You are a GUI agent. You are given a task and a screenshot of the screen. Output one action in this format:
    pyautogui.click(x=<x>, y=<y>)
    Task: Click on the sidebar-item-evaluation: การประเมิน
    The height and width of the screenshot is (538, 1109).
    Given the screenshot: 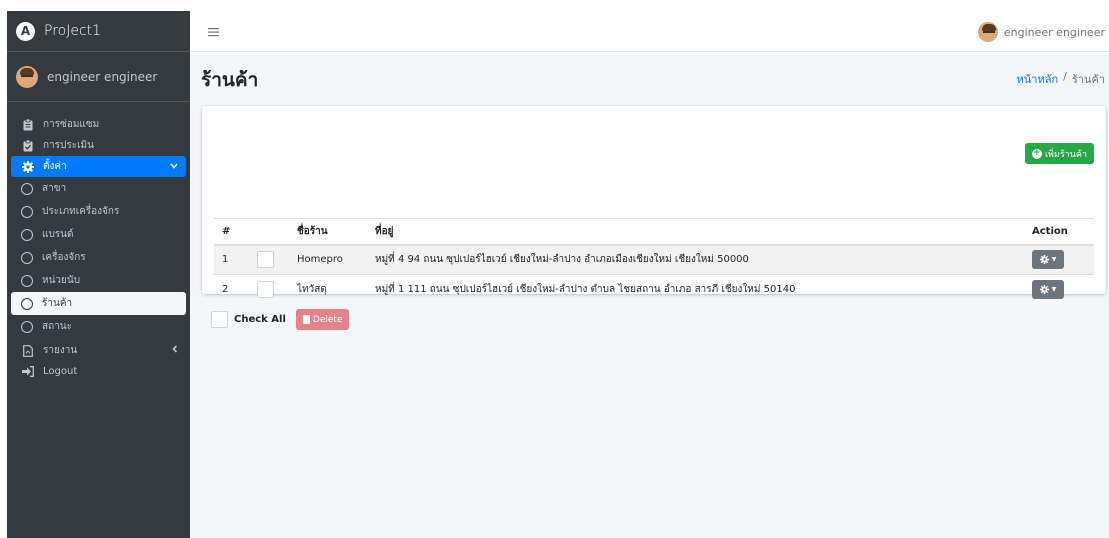 What is the action you would take?
    pyautogui.click(x=98, y=145)
    